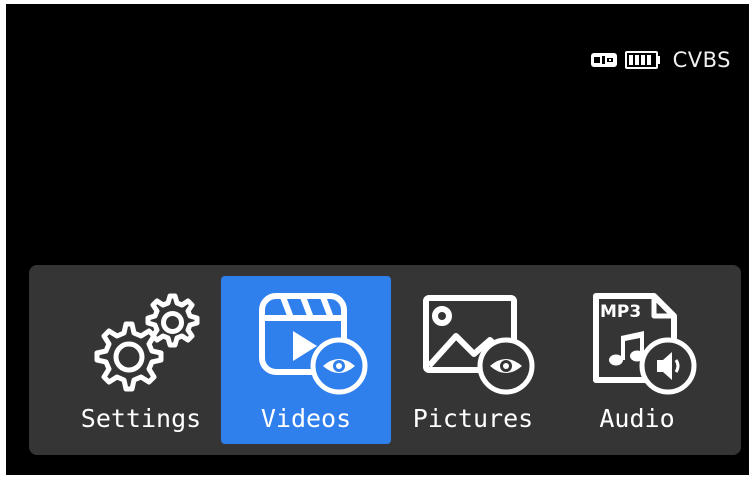  I want to click on video-source-label: CVBS, so click(701, 60).